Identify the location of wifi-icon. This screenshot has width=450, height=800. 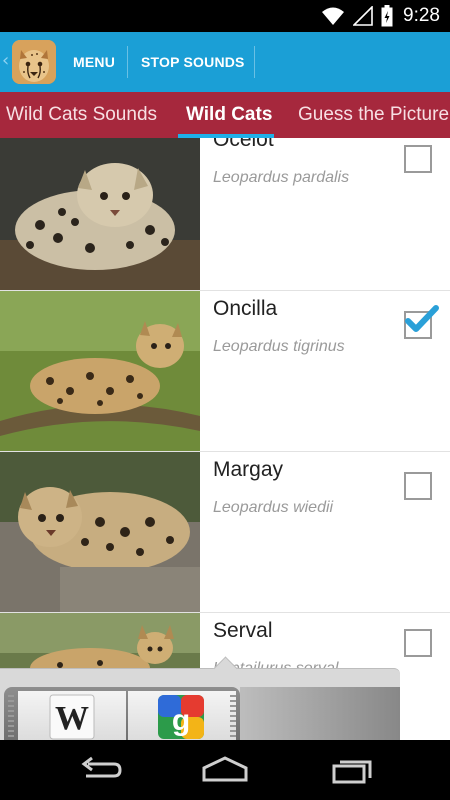
(333, 16).